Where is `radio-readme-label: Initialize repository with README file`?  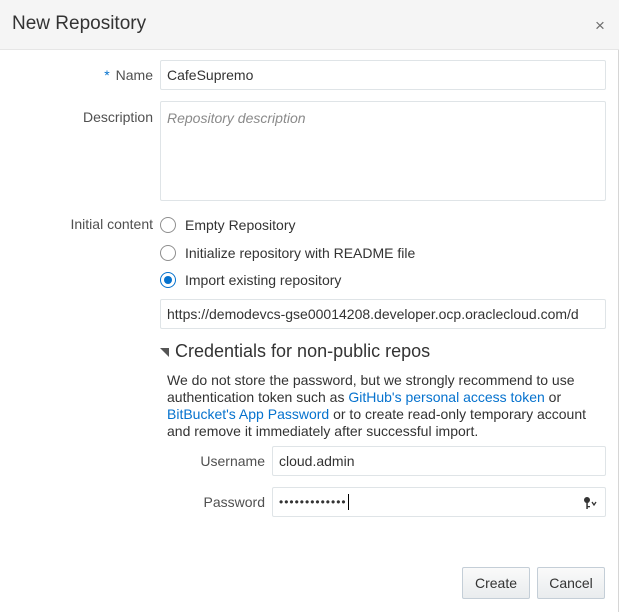
radio-readme-label: Initialize repository with README file is located at coordinates (300, 253).